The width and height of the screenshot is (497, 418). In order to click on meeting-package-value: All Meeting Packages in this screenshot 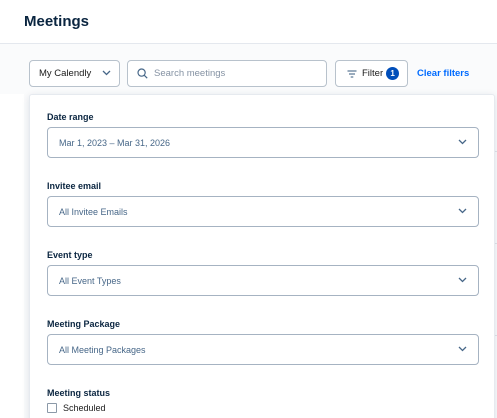, I will do `click(102, 349)`.